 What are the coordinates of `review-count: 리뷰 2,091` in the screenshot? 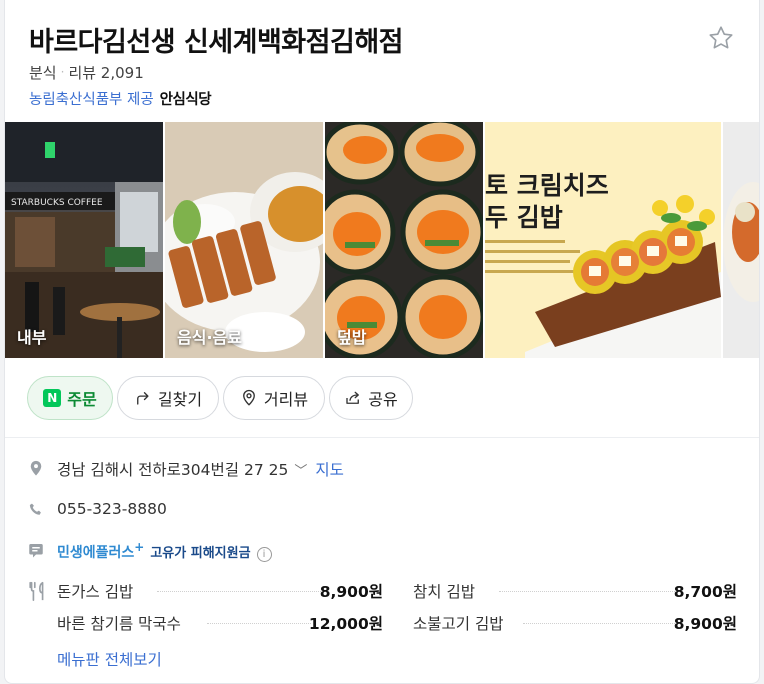 It's located at (105, 73).